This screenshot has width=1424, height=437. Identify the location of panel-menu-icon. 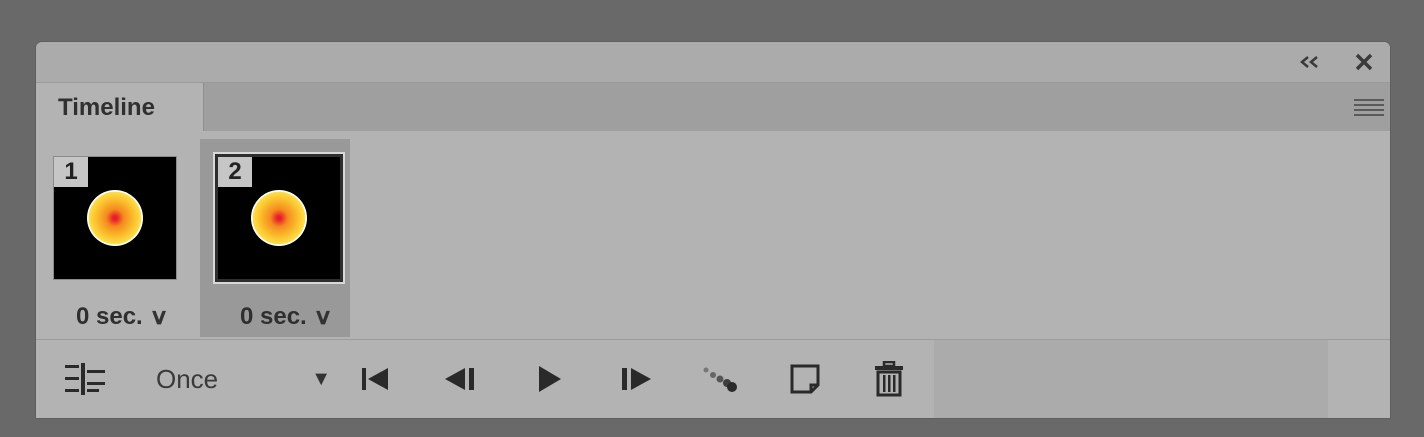
(1369, 99).